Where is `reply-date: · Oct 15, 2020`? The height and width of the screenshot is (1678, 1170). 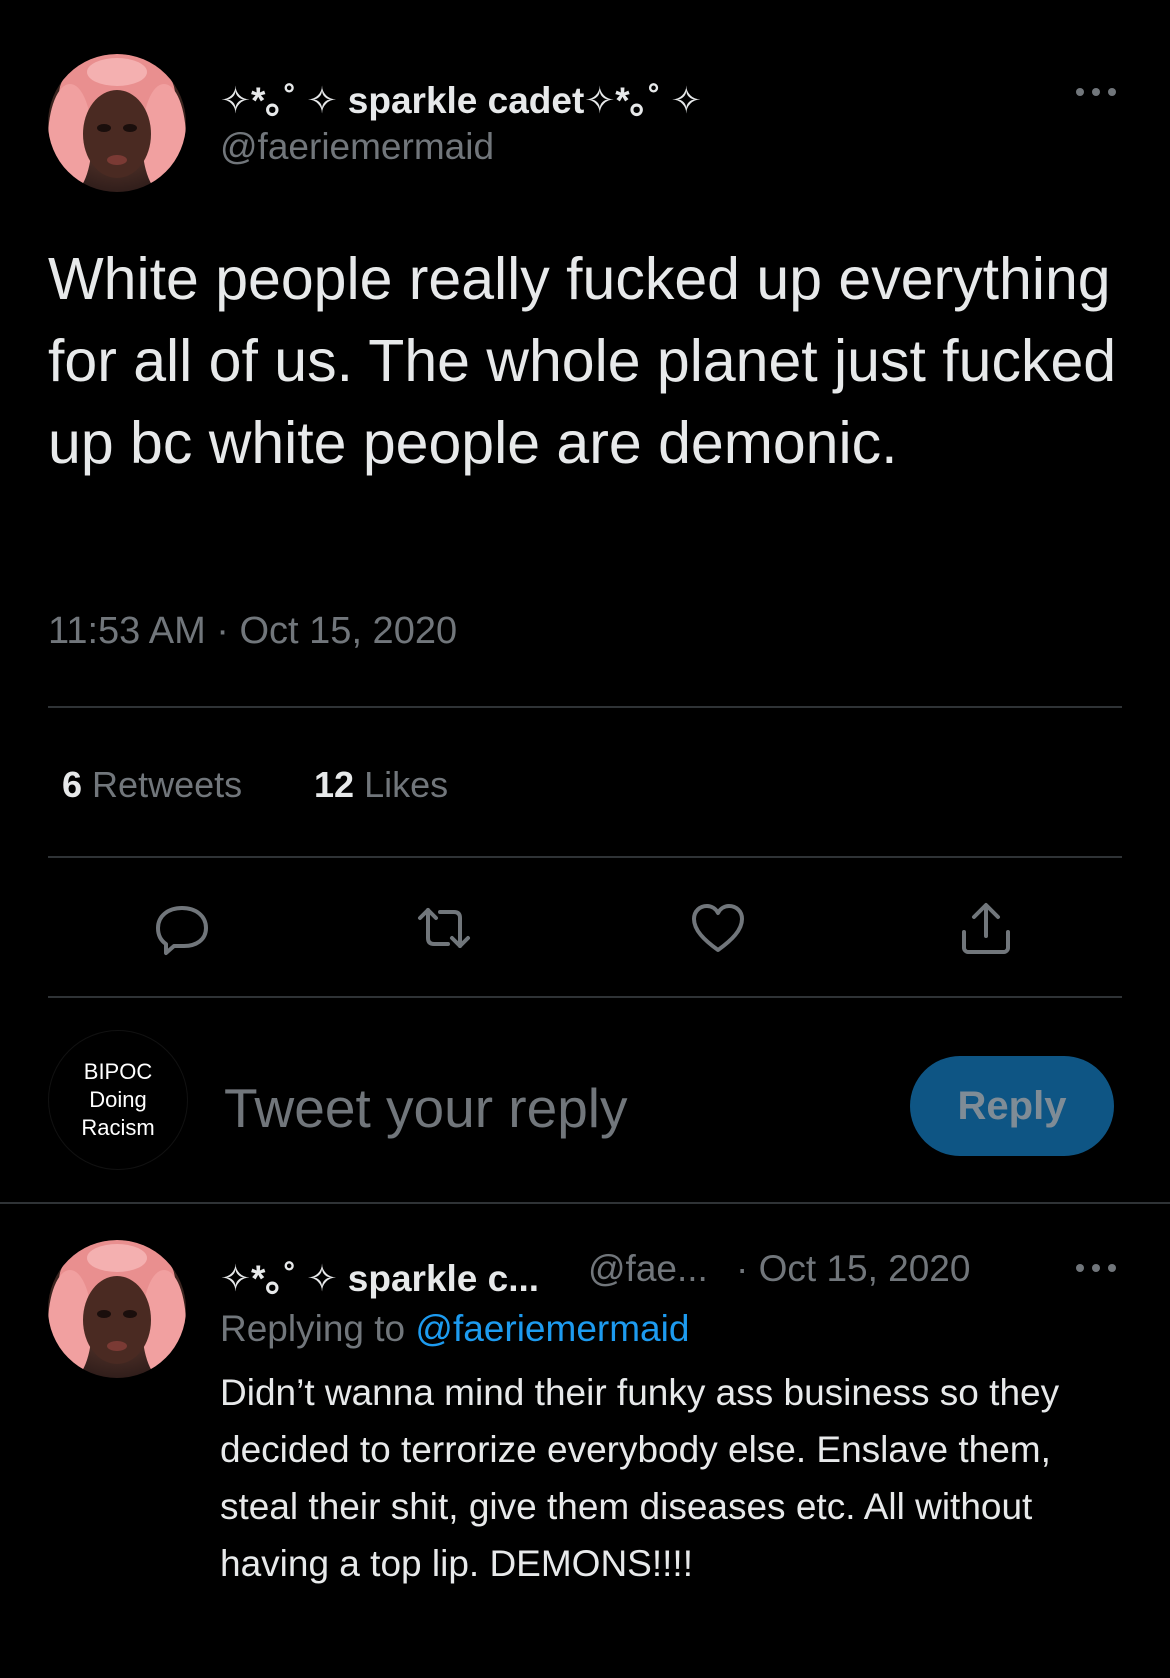
reply-date: · Oct 15, 2020 is located at coordinates (853, 1269).